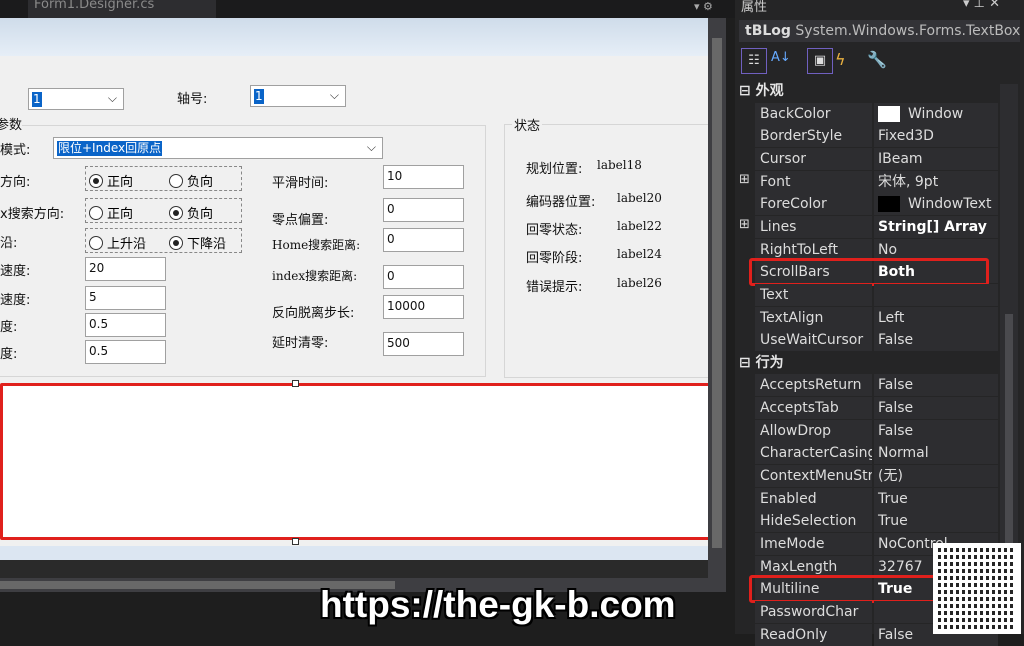 This screenshot has width=1024, height=646. What do you see at coordinates (869, 272) in the screenshot?
I see `highlight-box` at bounding box center [869, 272].